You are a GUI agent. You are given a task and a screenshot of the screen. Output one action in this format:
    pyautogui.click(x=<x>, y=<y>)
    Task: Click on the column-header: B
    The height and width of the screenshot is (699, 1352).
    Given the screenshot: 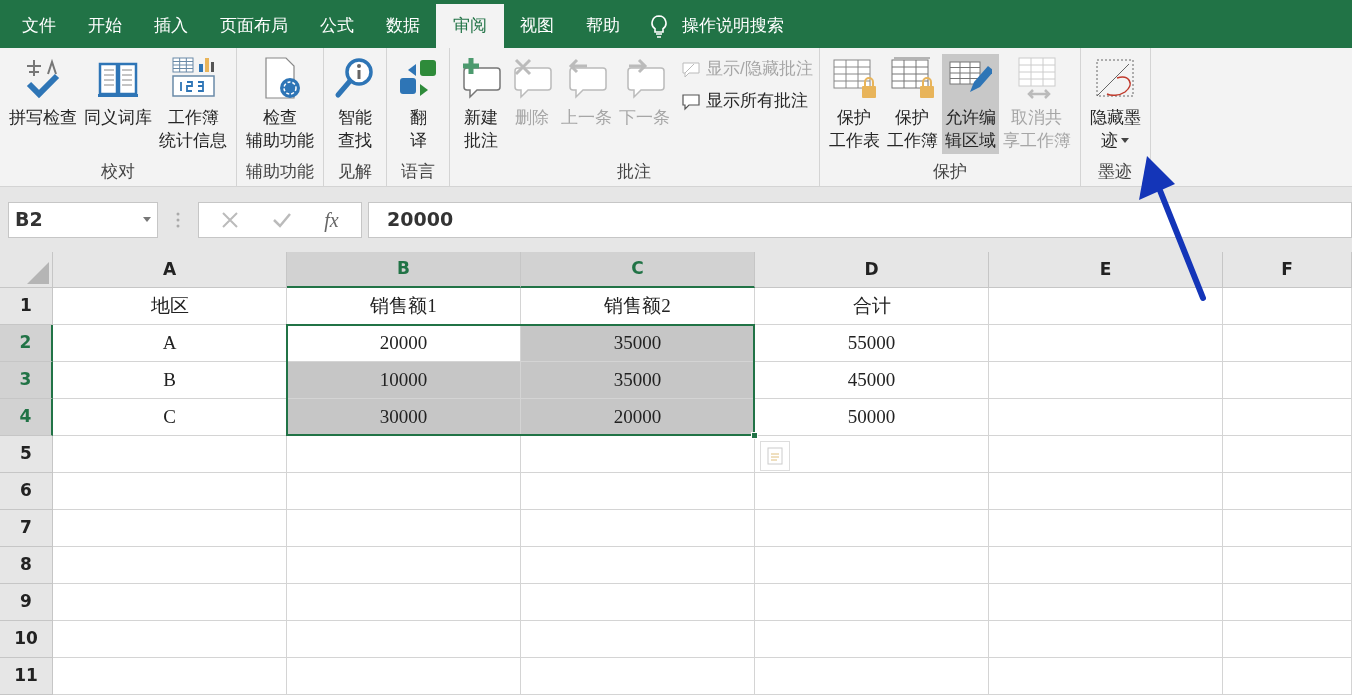 What is the action you would take?
    pyautogui.click(x=404, y=270)
    